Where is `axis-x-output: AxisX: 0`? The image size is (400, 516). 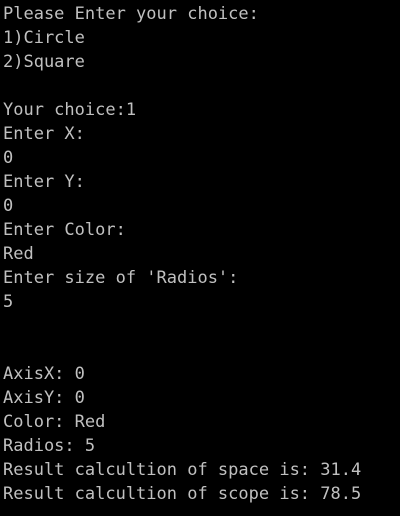
axis-x-output: AxisX: 0 is located at coordinates (44, 374).